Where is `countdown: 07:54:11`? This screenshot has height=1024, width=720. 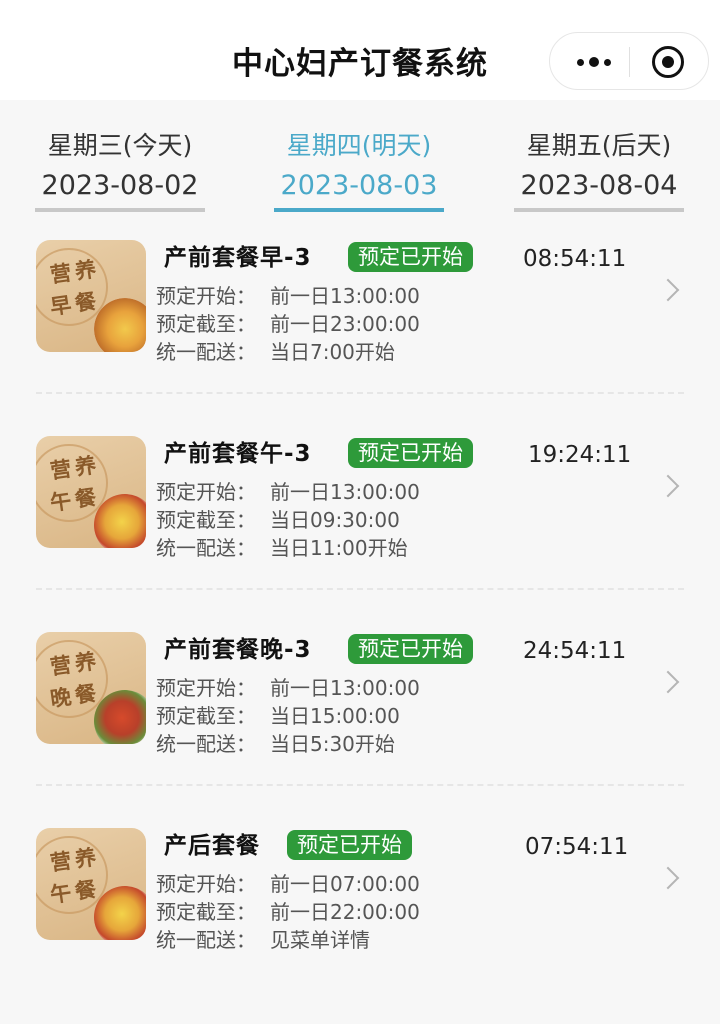
countdown: 07:54:11 is located at coordinates (577, 847).